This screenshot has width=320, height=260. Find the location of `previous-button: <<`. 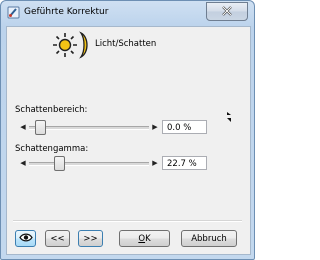

previous-button: << is located at coordinates (57, 238).